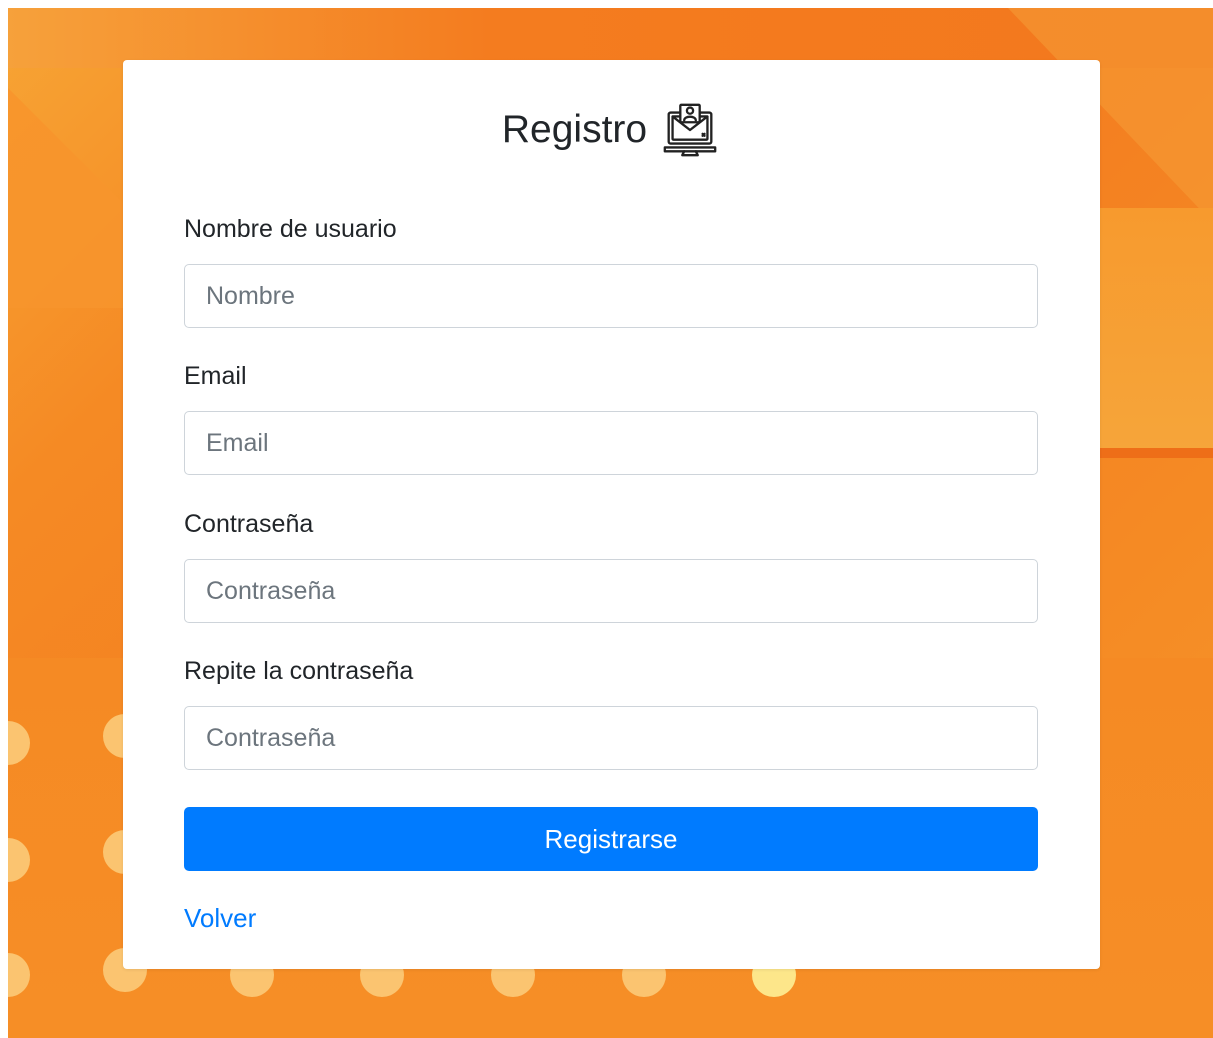  I want to click on repeat-password-field-group: Repite la contraseña, so click(611, 712).